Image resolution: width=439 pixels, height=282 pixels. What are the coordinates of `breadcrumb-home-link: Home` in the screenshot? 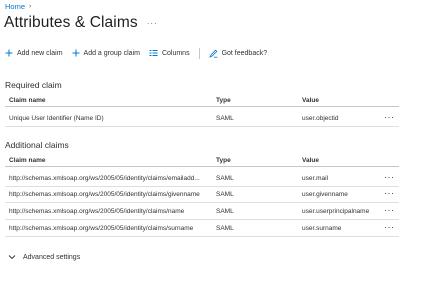 It's located at (15, 6).